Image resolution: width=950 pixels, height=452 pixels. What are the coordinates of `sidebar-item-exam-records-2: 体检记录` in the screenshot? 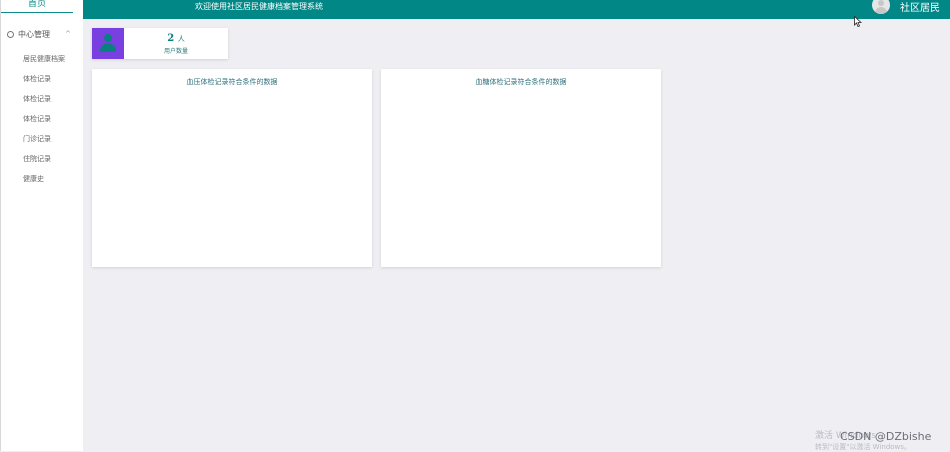 It's located at (44, 104).